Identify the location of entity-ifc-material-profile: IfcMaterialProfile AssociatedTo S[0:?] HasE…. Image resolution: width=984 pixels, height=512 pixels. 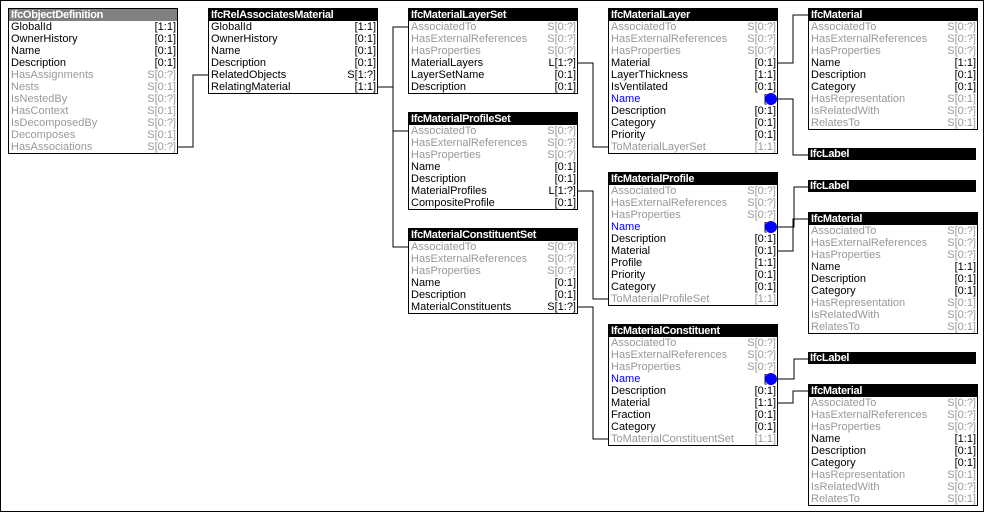
(693, 239).